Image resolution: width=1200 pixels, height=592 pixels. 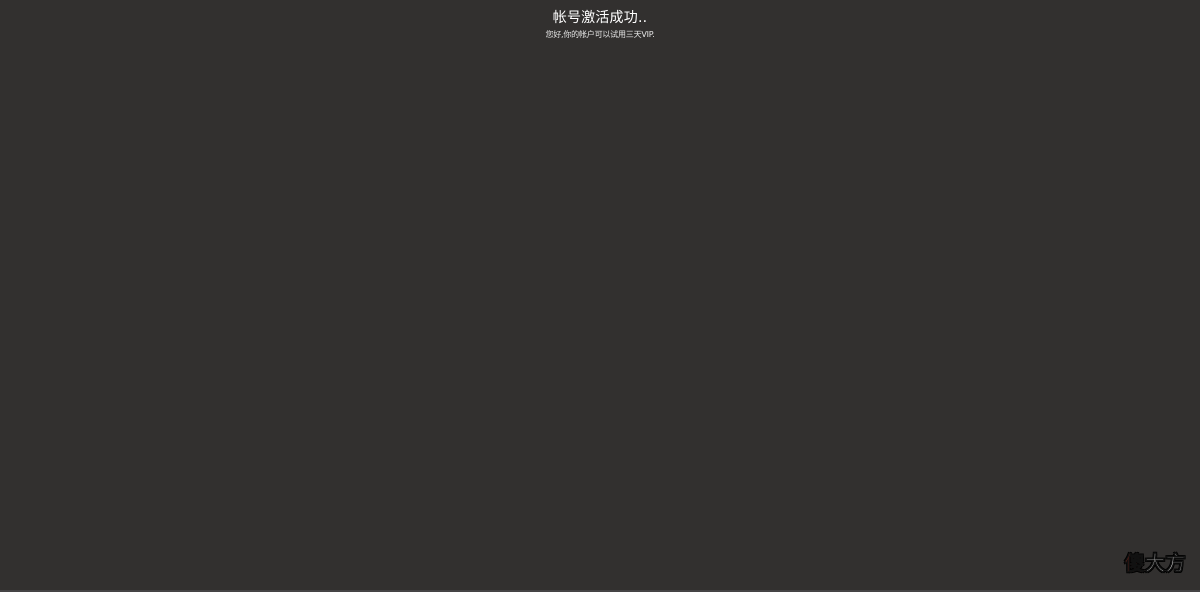 What do you see at coordinates (1134, 563) in the screenshot?
I see `watermark-first-char: 傻` at bounding box center [1134, 563].